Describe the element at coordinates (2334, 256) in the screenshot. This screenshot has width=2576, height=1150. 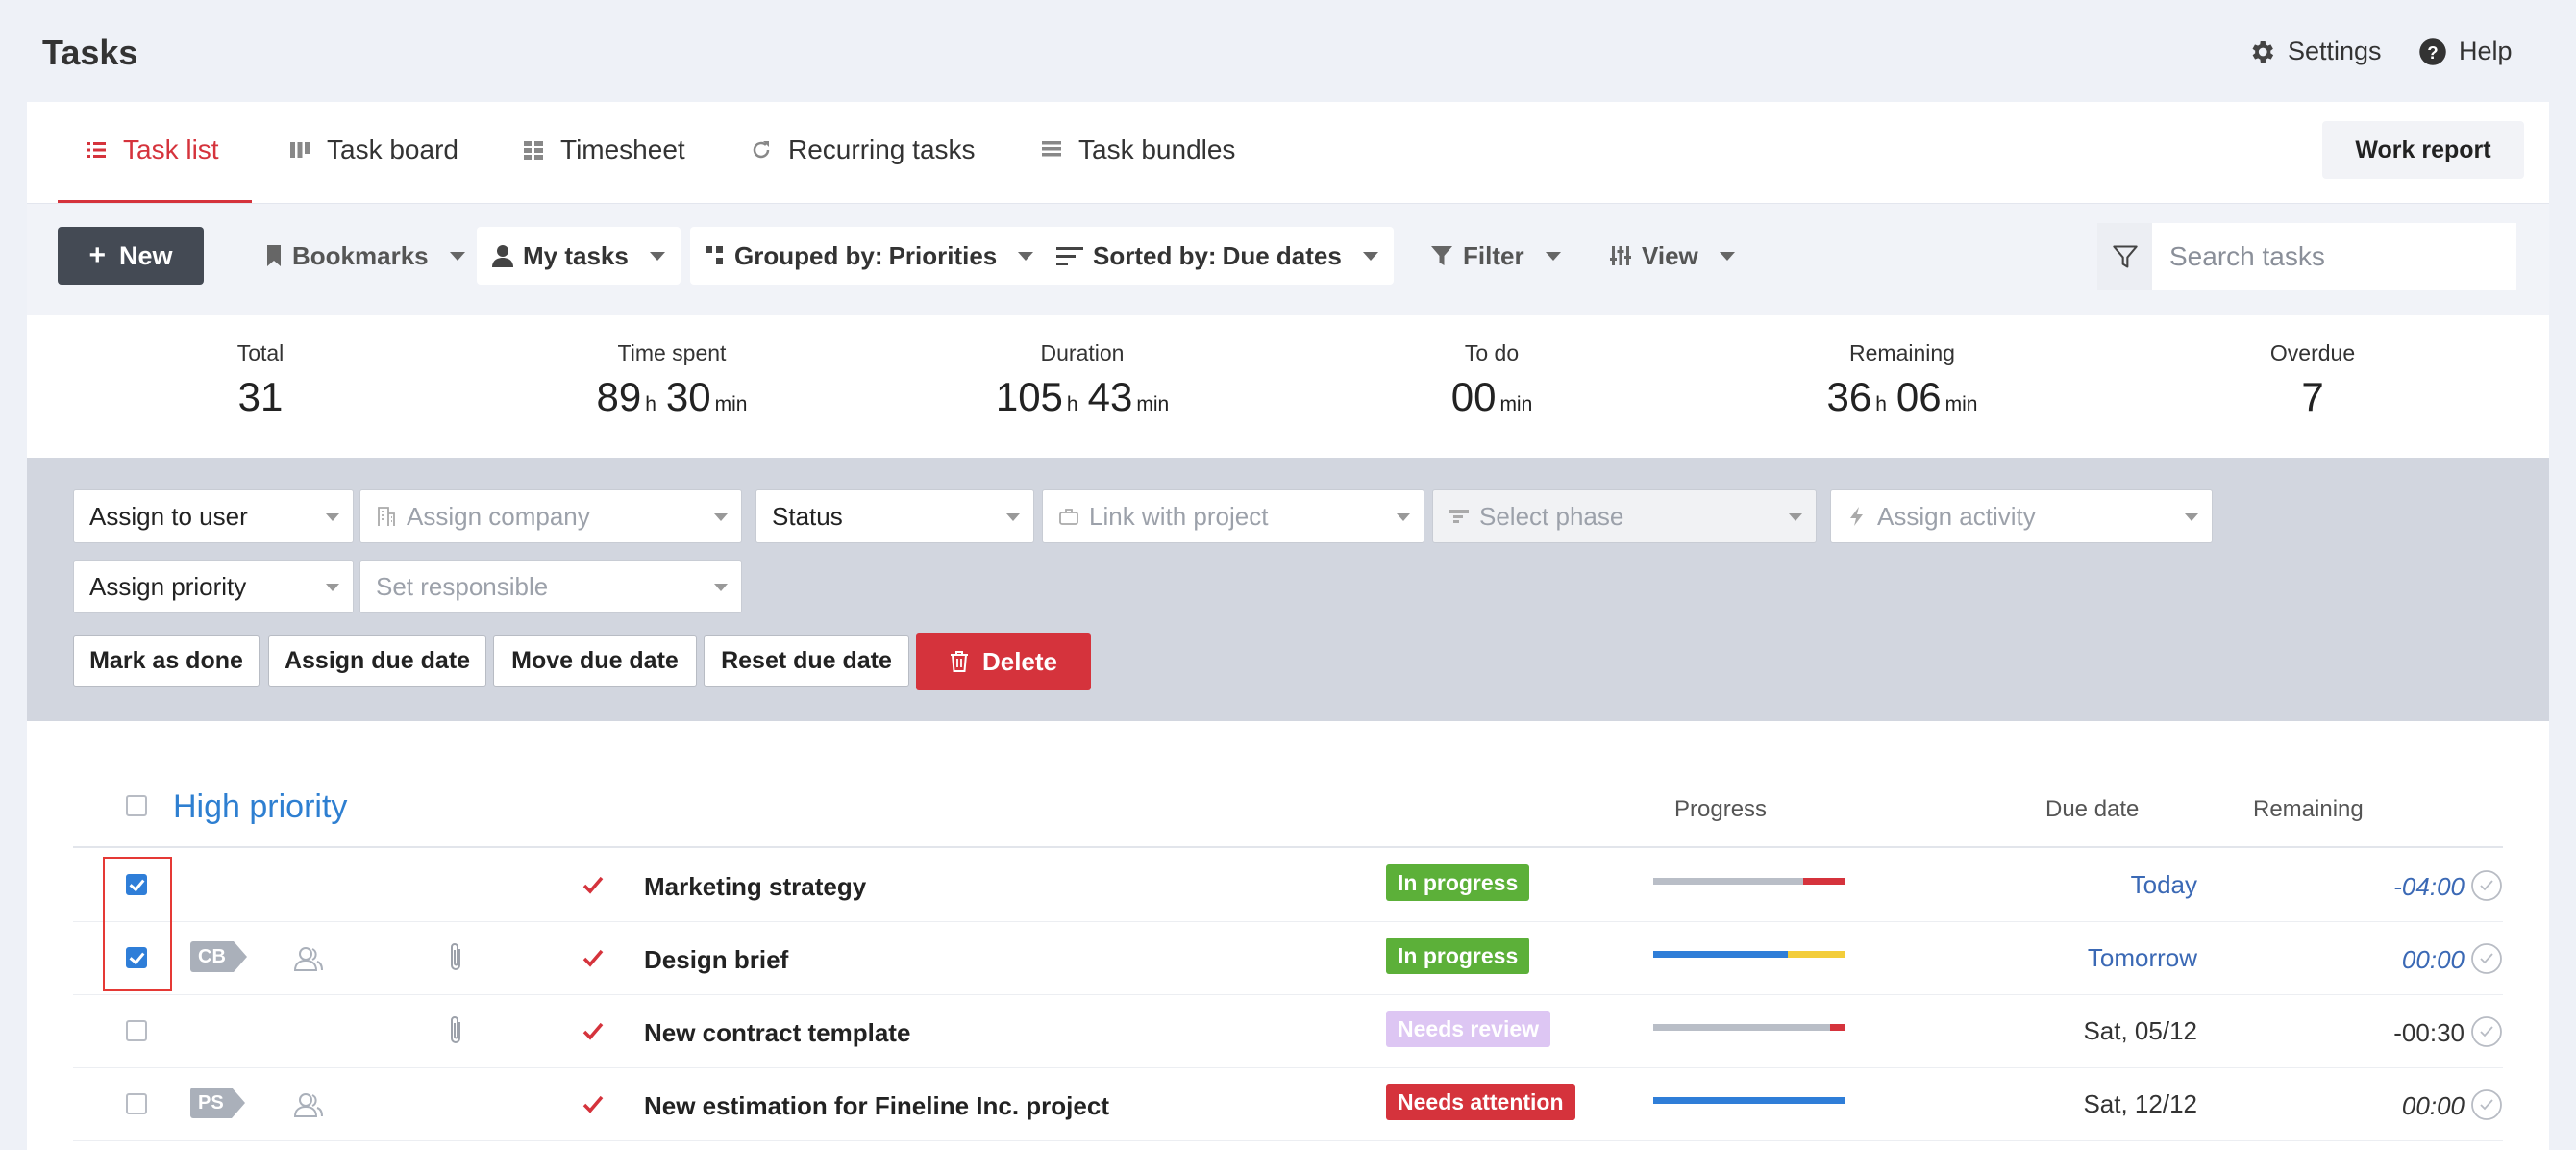
I see `search-input` at that location.